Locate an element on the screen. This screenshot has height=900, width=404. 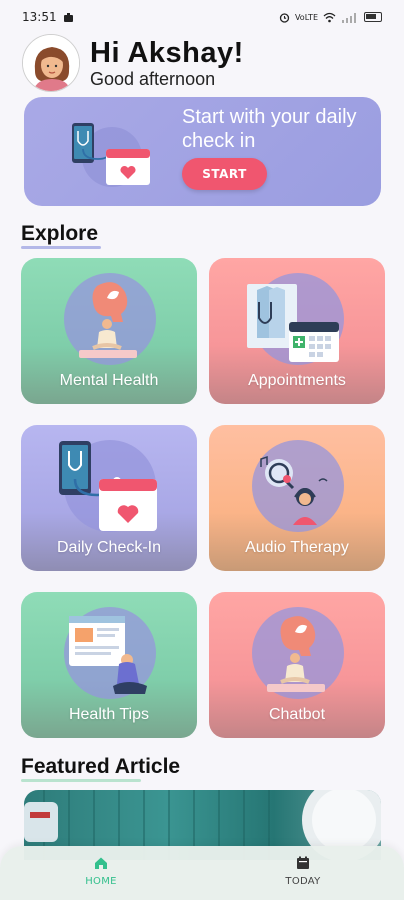
card-appointments: Appointments is located at coordinates (297, 331).